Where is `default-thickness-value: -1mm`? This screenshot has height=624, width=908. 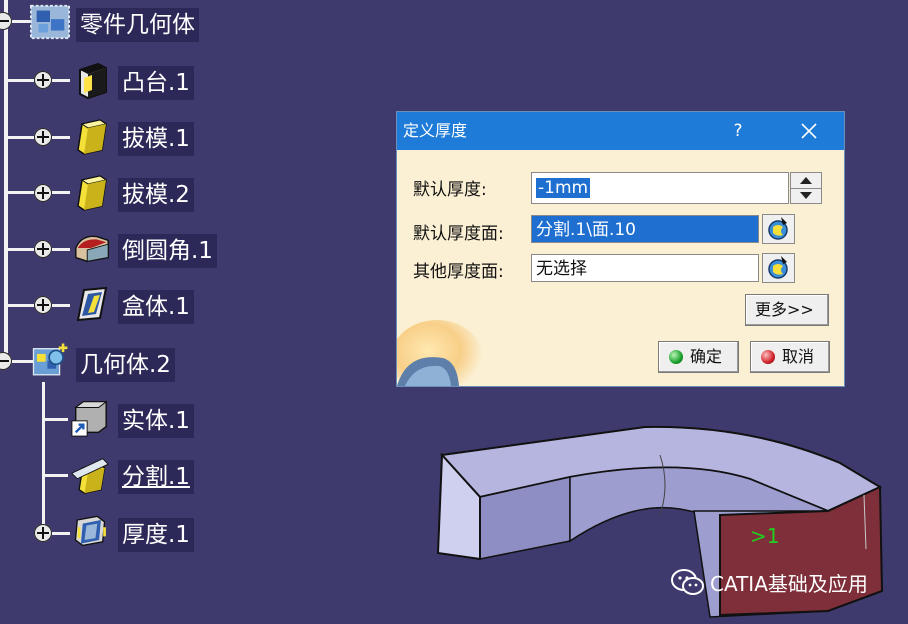
default-thickness-value: -1mm is located at coordinates (563, 188).